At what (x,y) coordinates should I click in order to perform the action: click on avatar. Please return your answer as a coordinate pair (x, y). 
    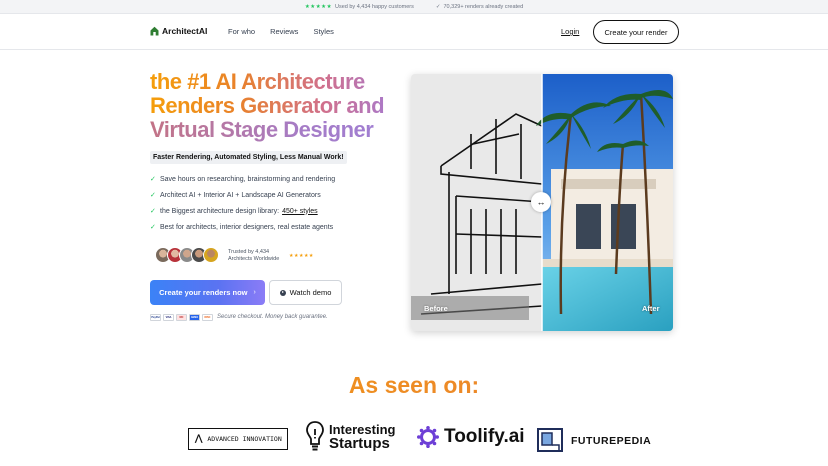
    Looking at the image, I should click on (211, 255).